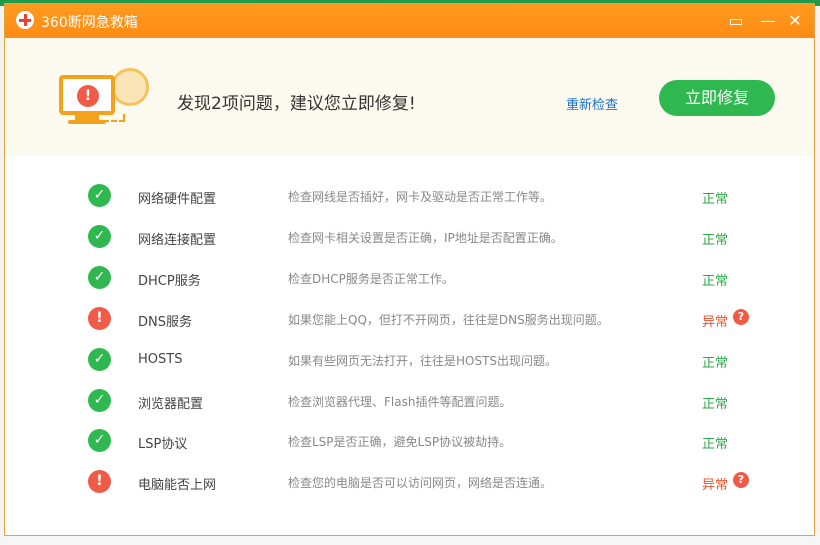 This screenshot has height=545, width=820. I want to click on cable-icon, so click(114, 118).